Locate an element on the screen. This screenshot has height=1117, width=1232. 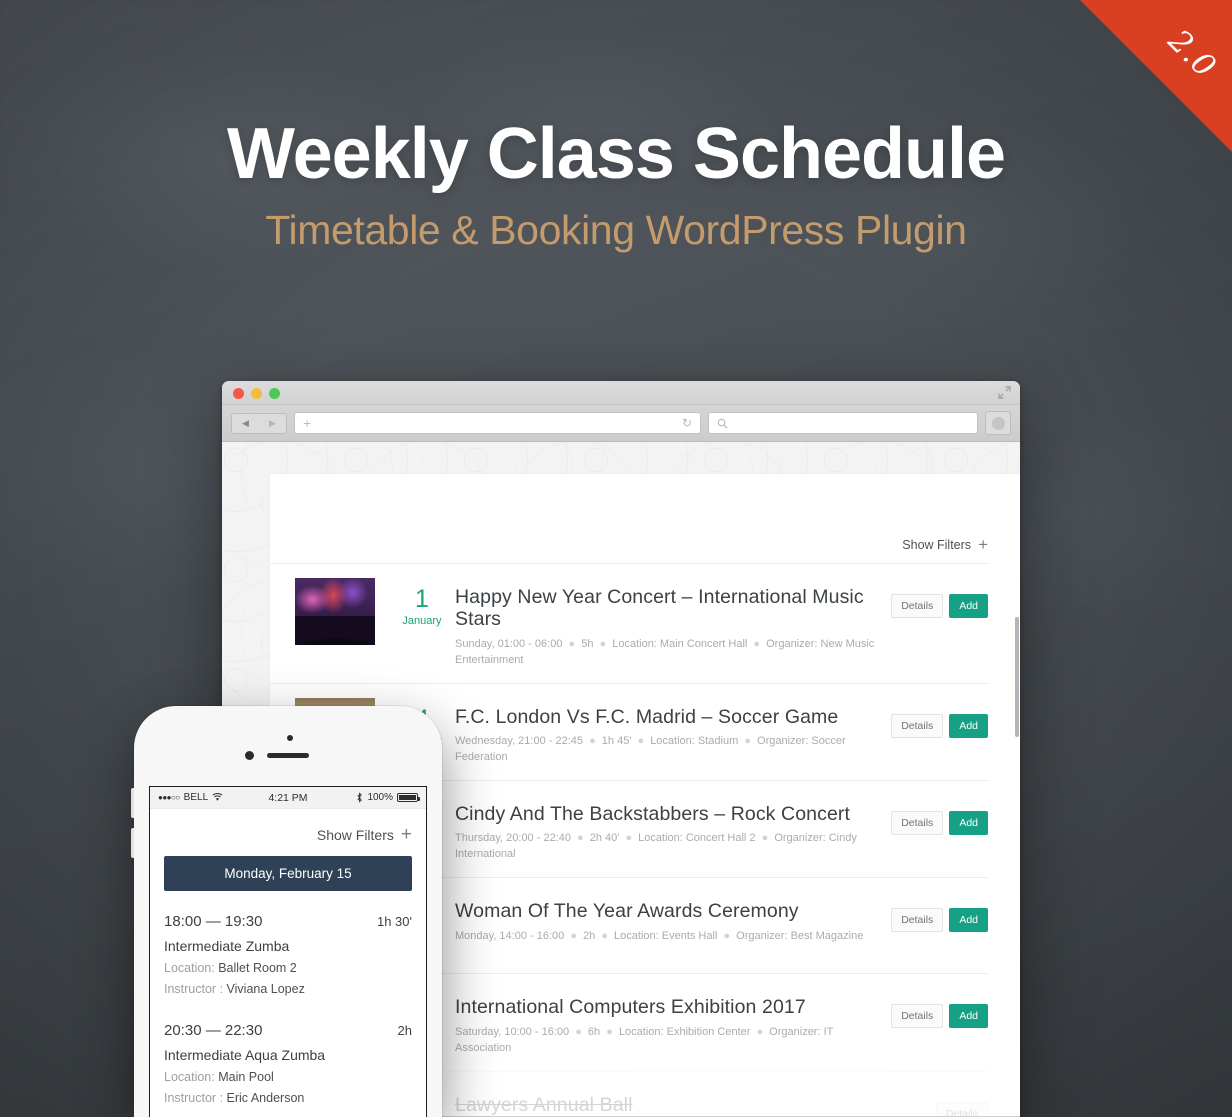
class-instructor-row: Instructor : Viviana Lopez is located at coordinates (288, 989).